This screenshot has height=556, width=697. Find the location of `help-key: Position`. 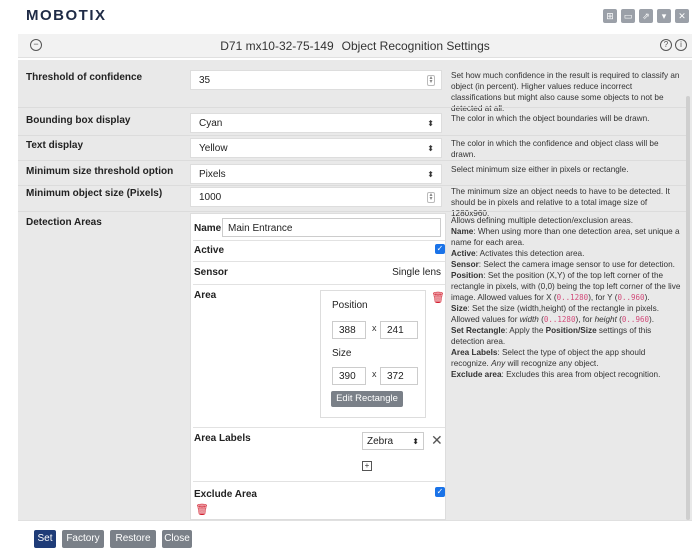

help-key: Position is located at coordinates (467, 275).